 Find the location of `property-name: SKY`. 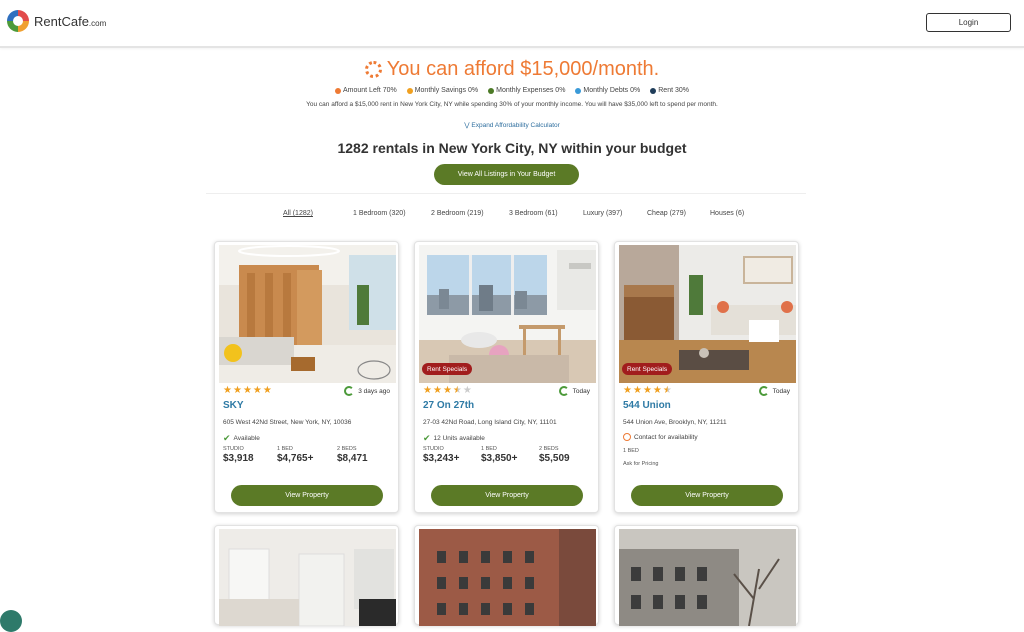

property-name: SKY is located at coordinates (233, 405).